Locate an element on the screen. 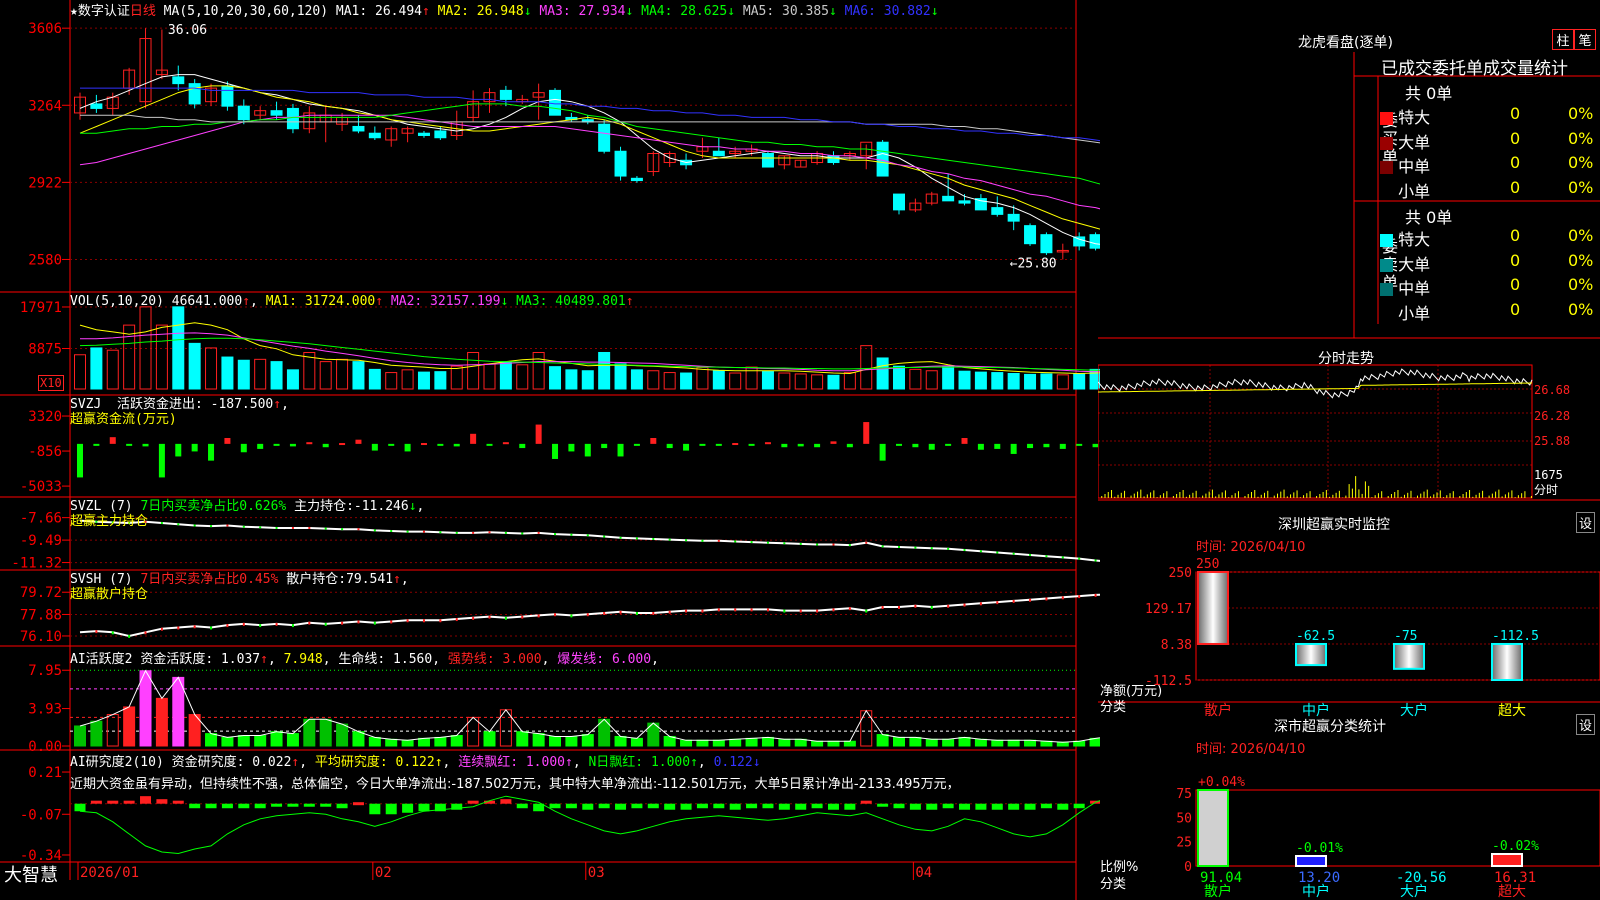 Image resolution: width=1600 pixels, height=900 pixels. buy-row-特大: 特大 0 0% is located at coordinates (1490, 116).